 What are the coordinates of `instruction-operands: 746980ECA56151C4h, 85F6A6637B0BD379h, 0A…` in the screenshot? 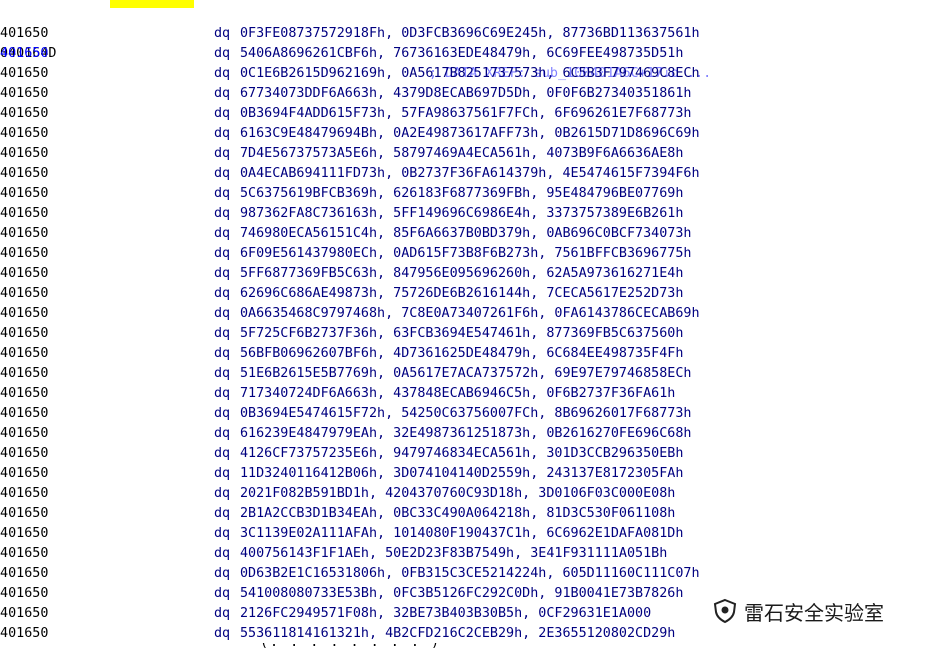 It's located at (465, 234).